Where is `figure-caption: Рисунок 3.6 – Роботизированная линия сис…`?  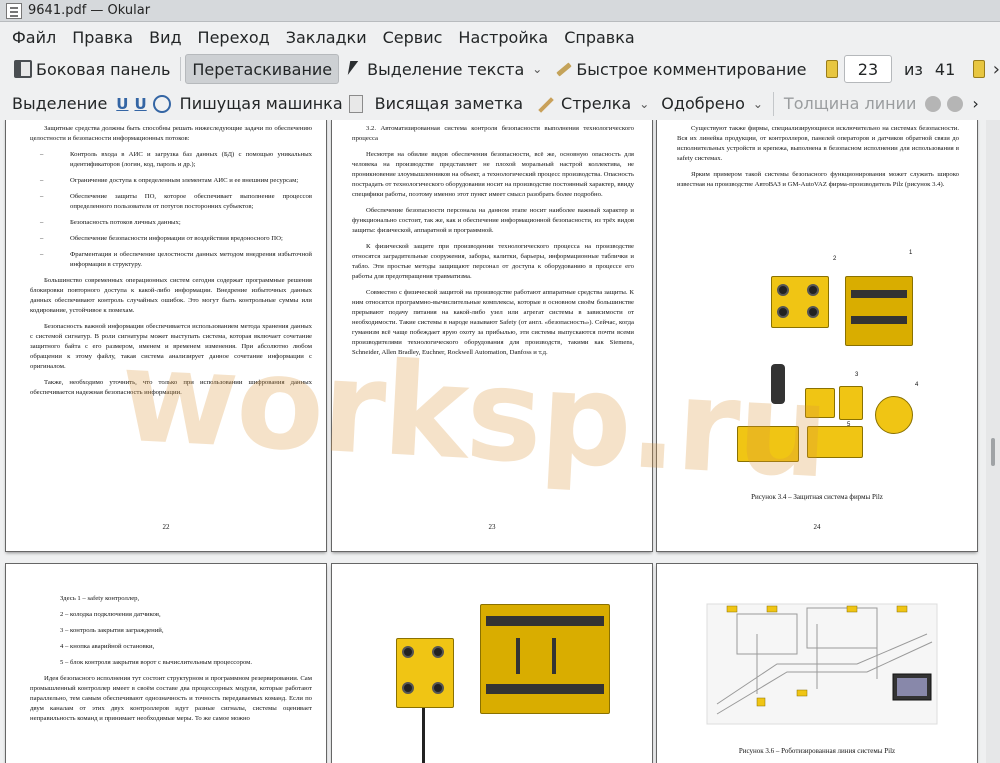 figure-caption: Рисунок 3.6 – Роботизированная линия сис… is located at coordinates (817, 751).